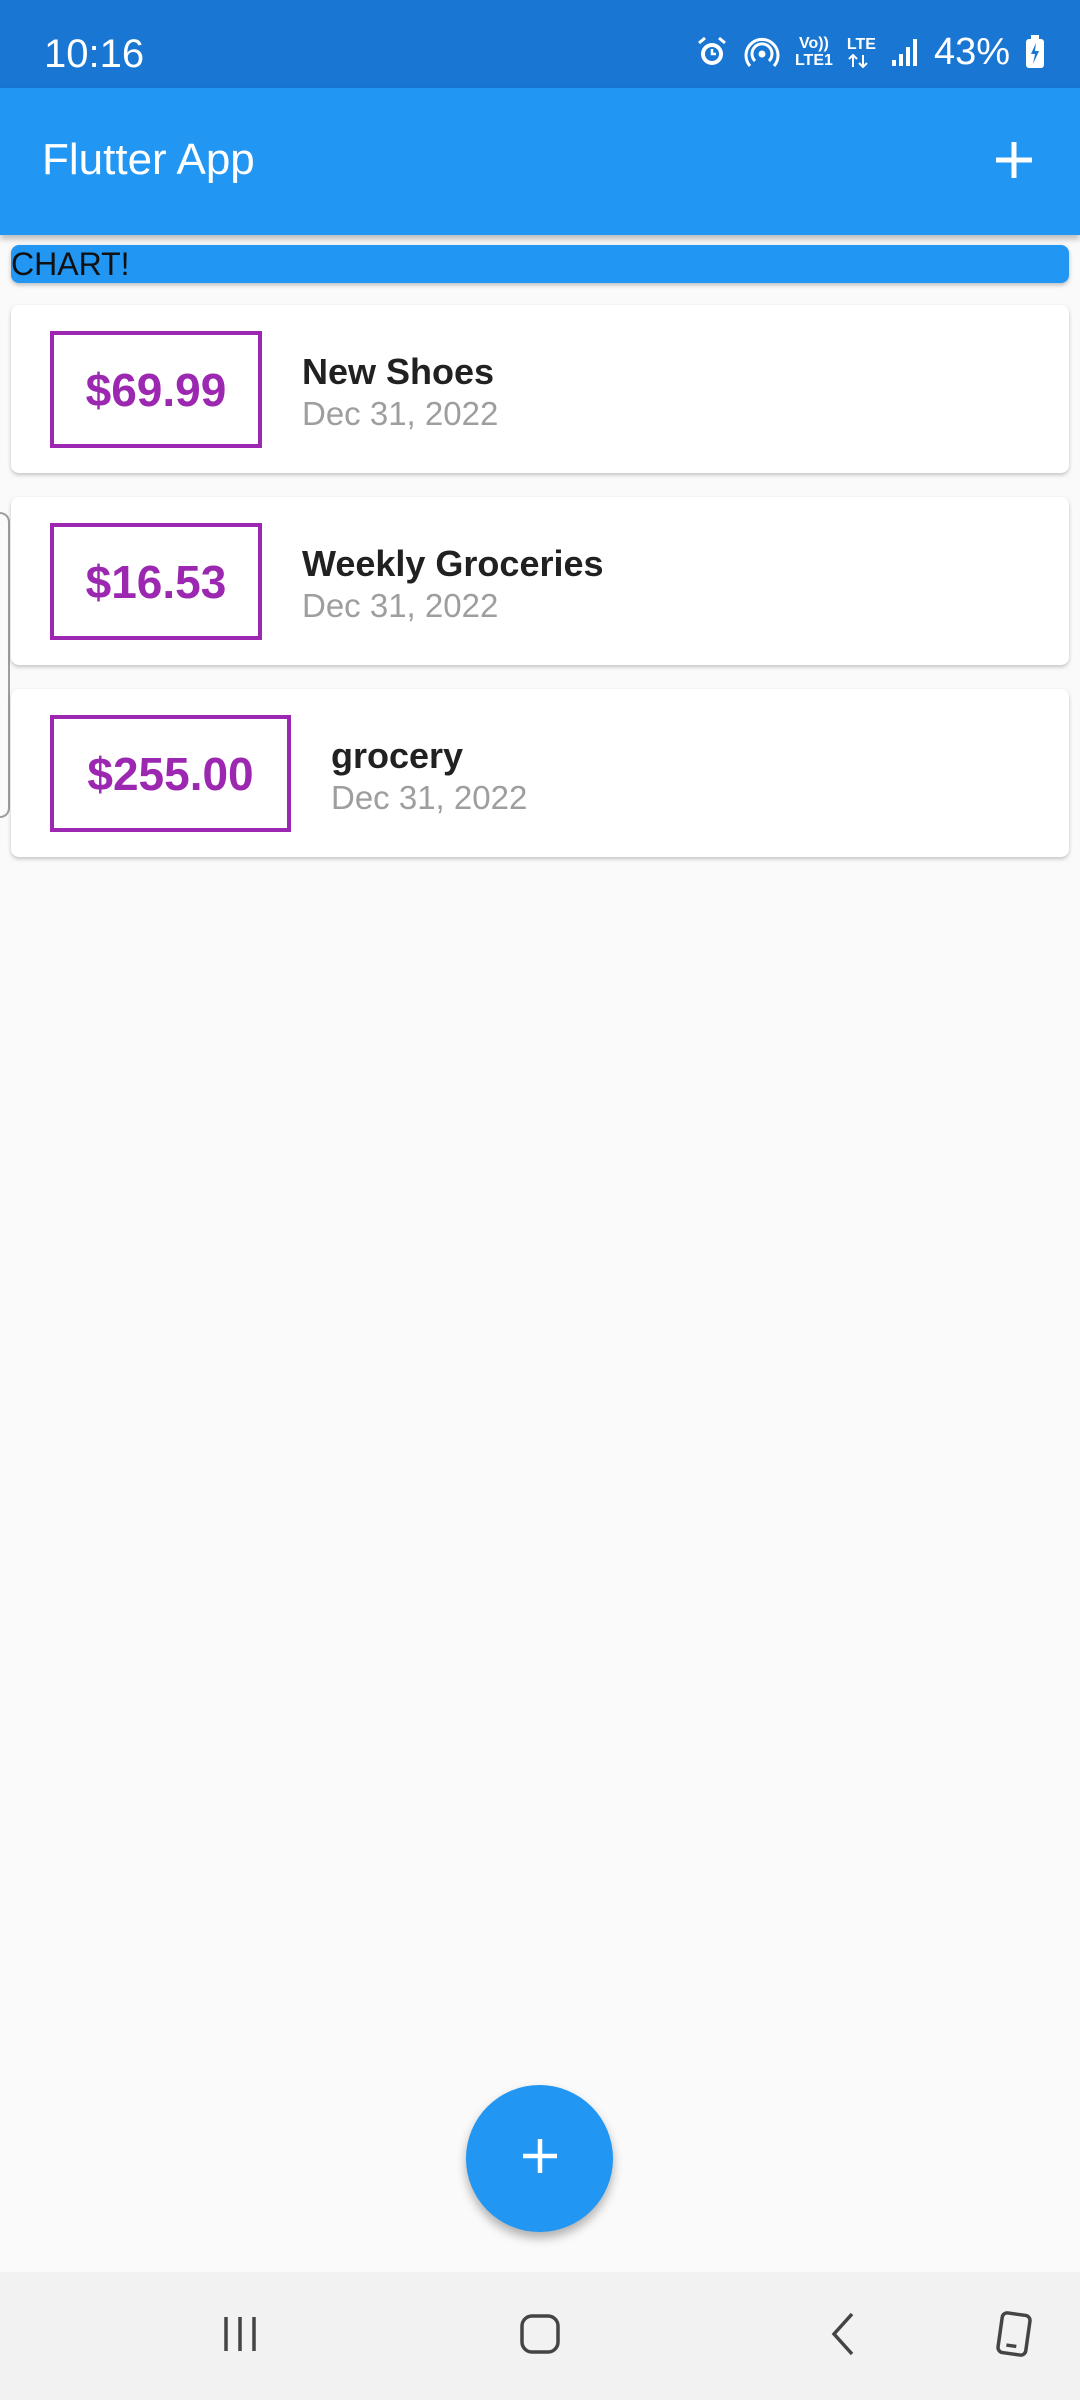 The image size is (1080, 2400). What do you see at coordinates (712, 52) in the screenshot?
I see `alarm-icon` at bounding box center [712, 52].